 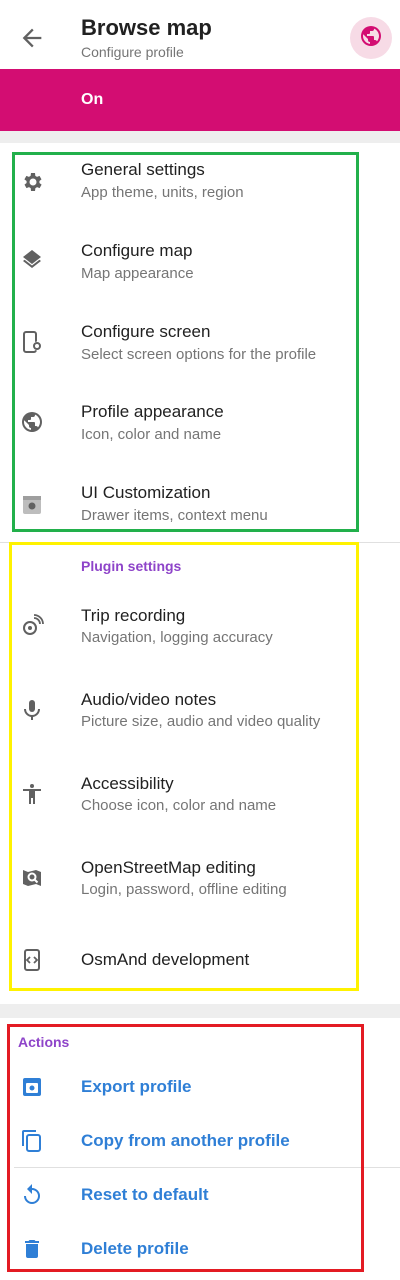 I want to click on back-arrow-icon, so click(x=32, y=38).